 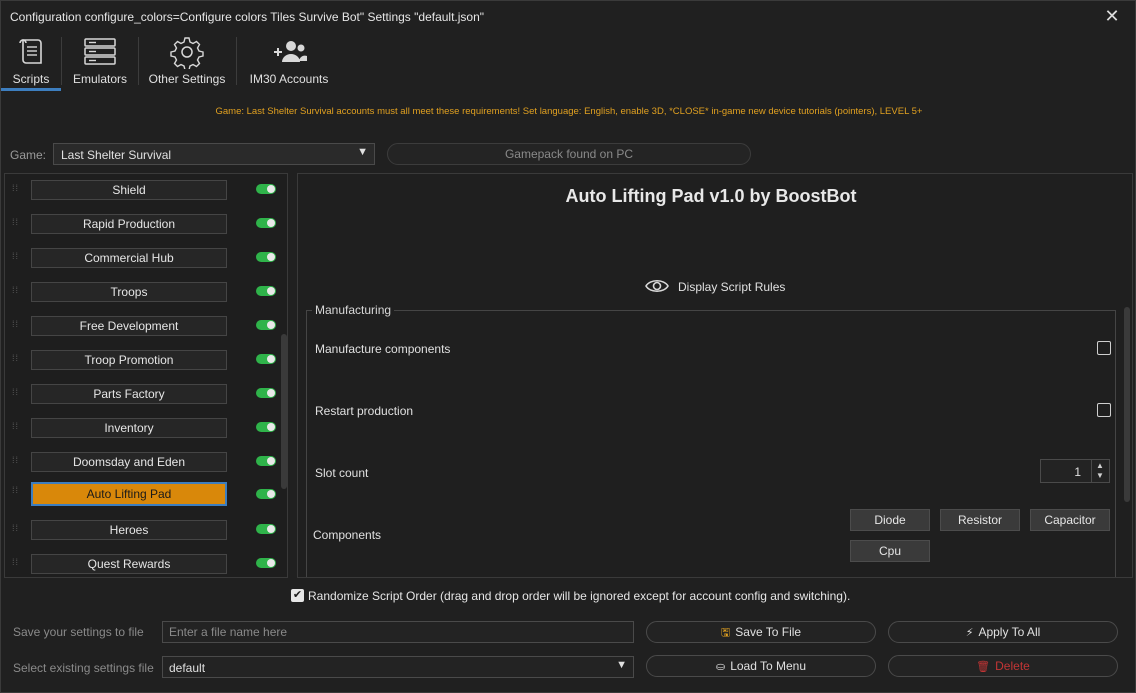 What do you see at coordinates (398, 632) in the screenshot?
I see `file-name-input` at bounding box center [398, 632].